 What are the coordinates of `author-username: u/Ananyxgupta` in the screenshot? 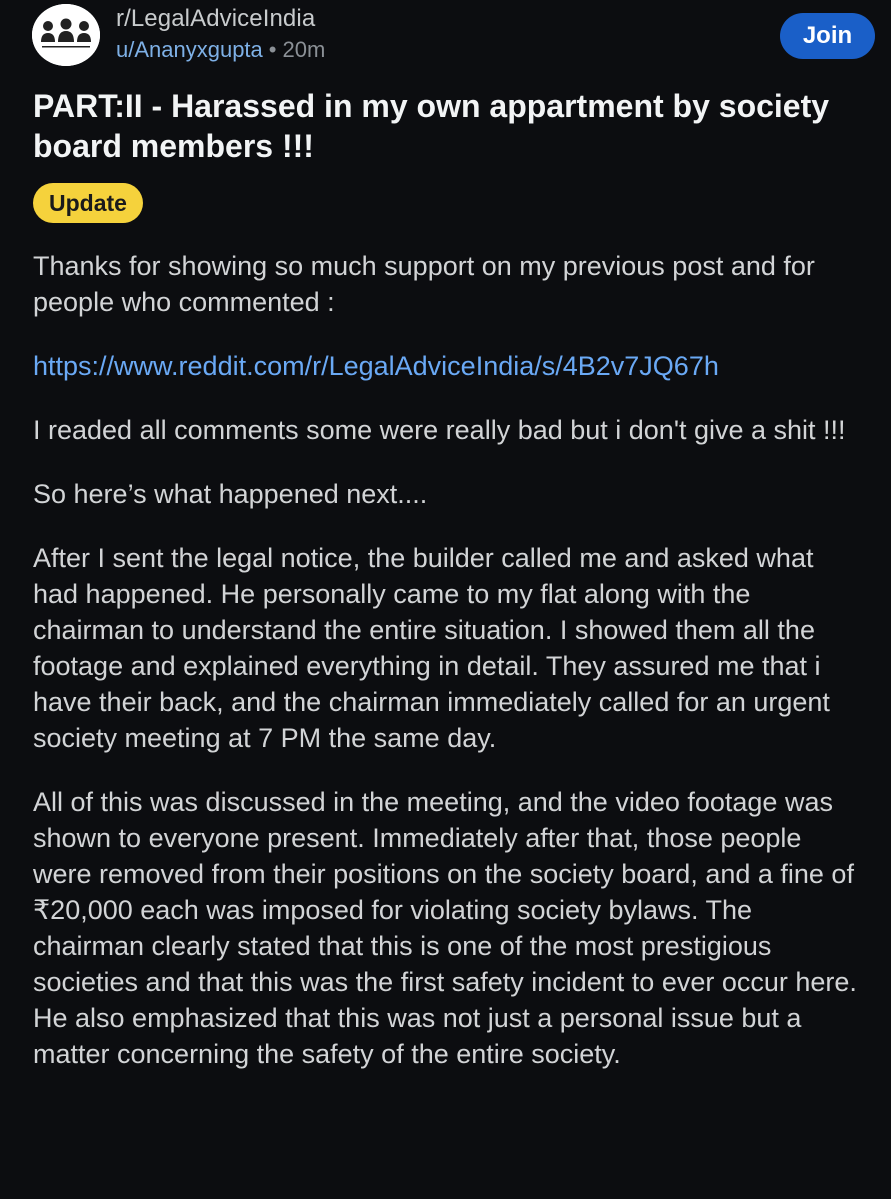 It's located at (189, 49).